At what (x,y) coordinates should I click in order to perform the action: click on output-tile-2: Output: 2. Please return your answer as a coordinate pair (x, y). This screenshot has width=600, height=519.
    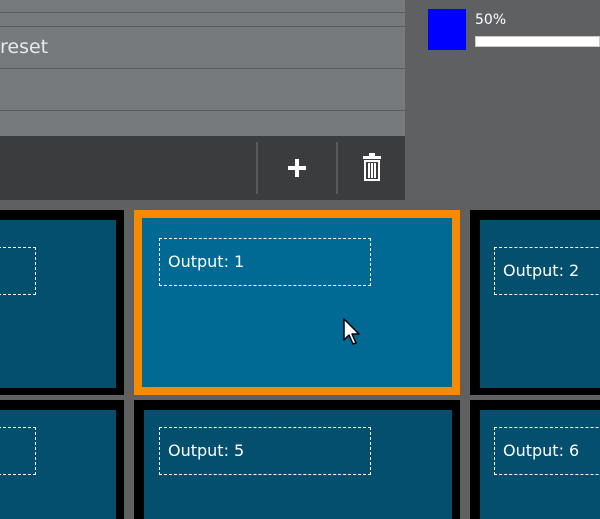
    Looking at the image, I should click on (540, 304).